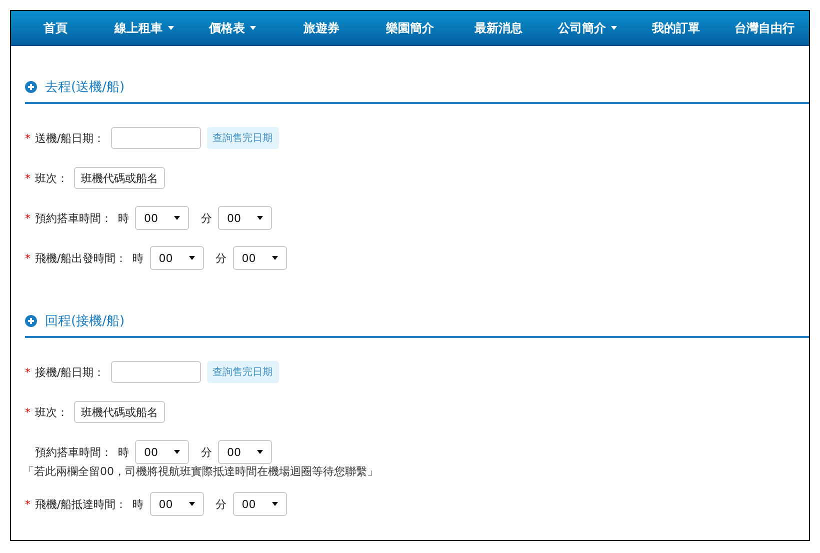 The image size is (820, 553). Describe the element at coordinates (201, 471) in the screenshot. I see `note-text: 「若此兩欄全留00，司機將視航班實際抵達時間在機場迴圈等待您聯繫」` at that location.